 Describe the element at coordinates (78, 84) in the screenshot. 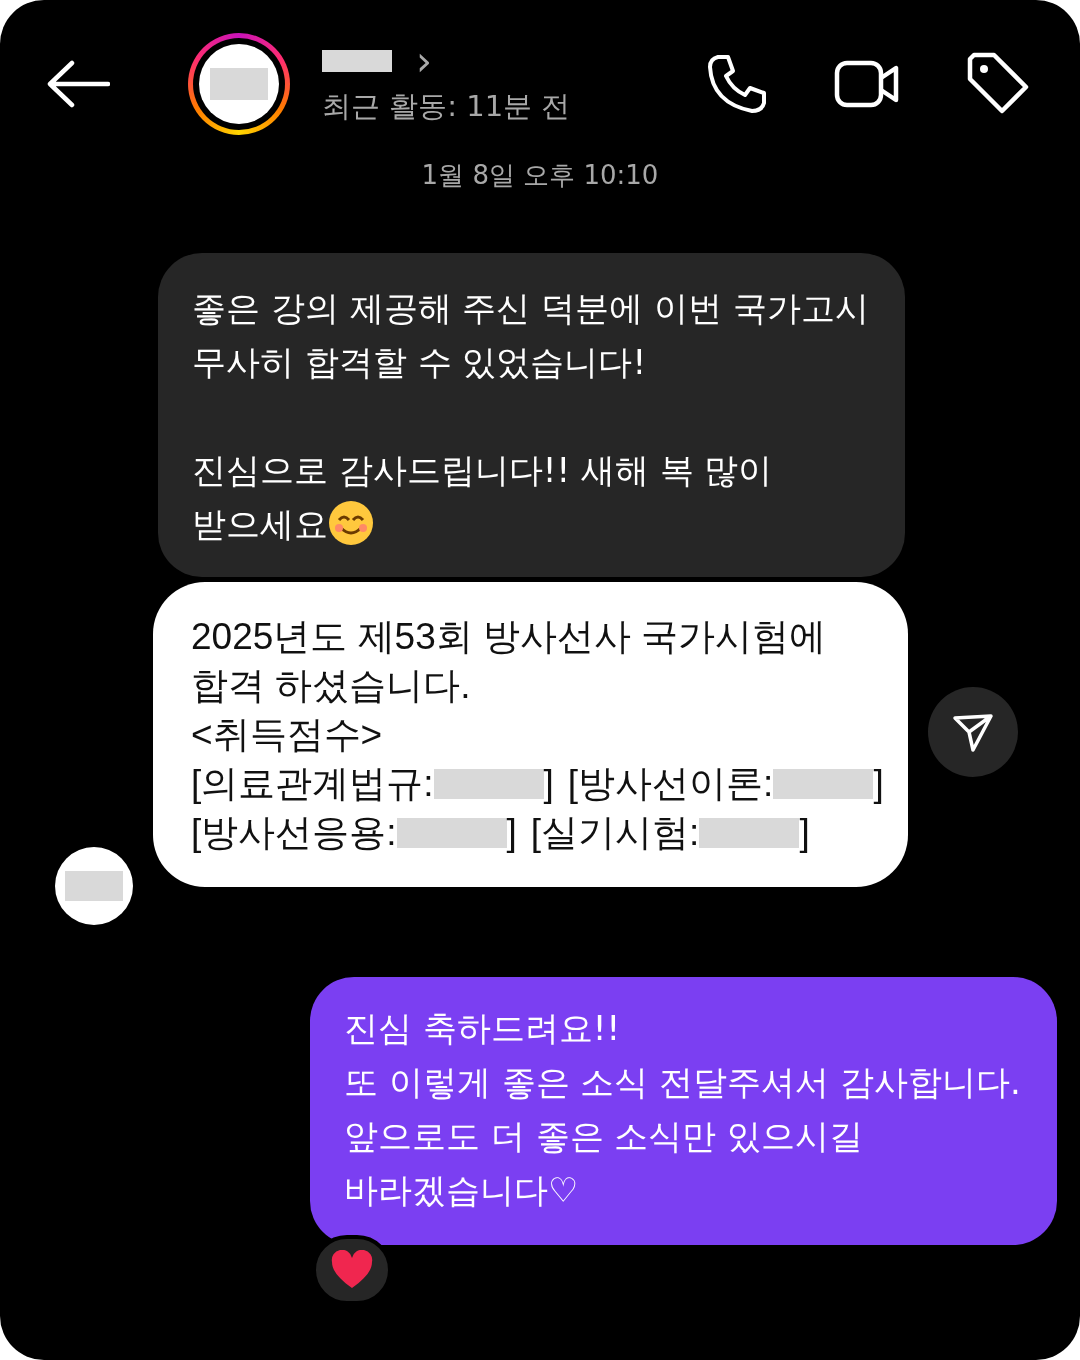

I see `back-arrow-icon` at that location.